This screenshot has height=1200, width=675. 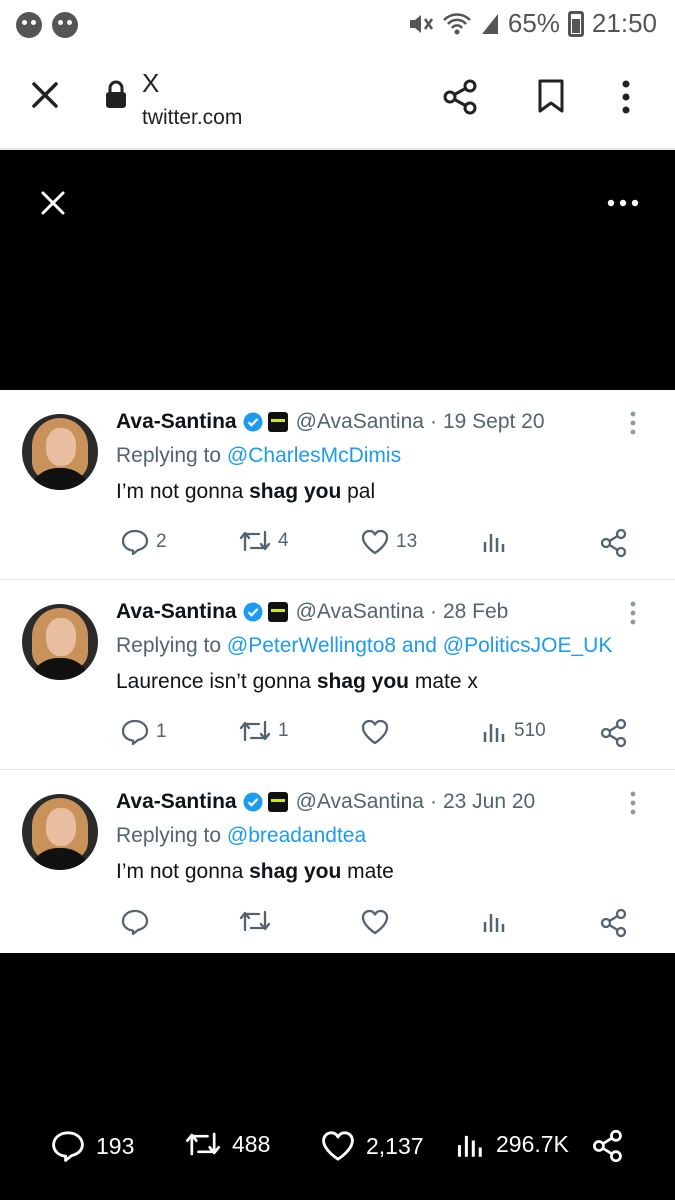 I want to click on replying-to: Replying to @breadandtea, so click(x=241, y=836).